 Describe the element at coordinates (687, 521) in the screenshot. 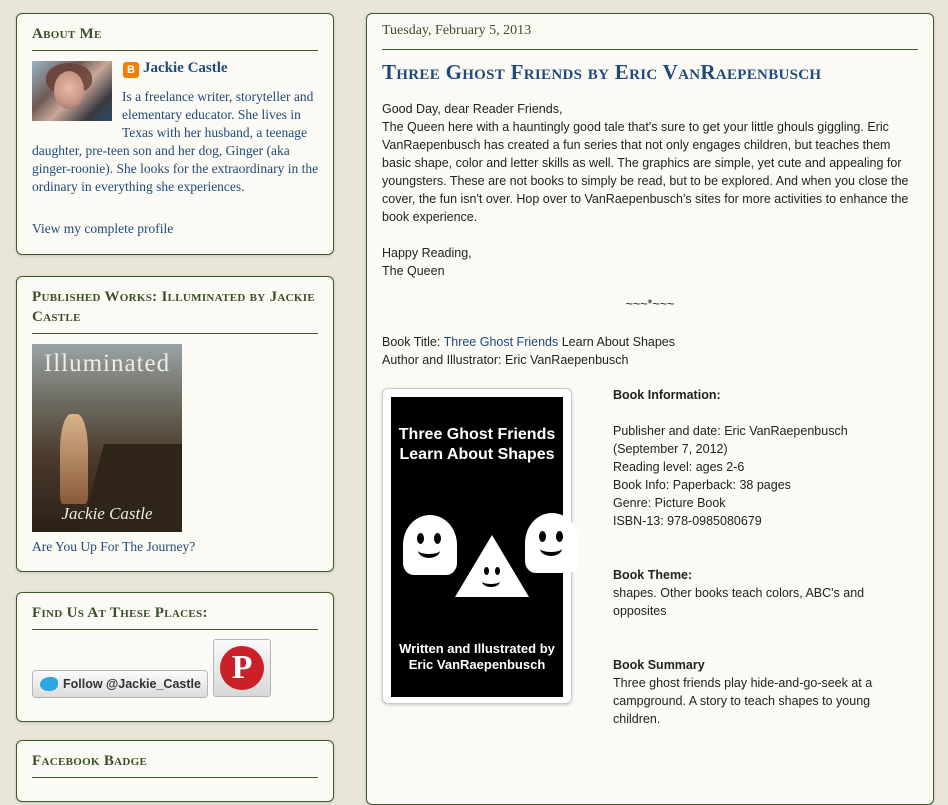

I see `isbn-line: ISBN-13: 978-0985080679` at that location.